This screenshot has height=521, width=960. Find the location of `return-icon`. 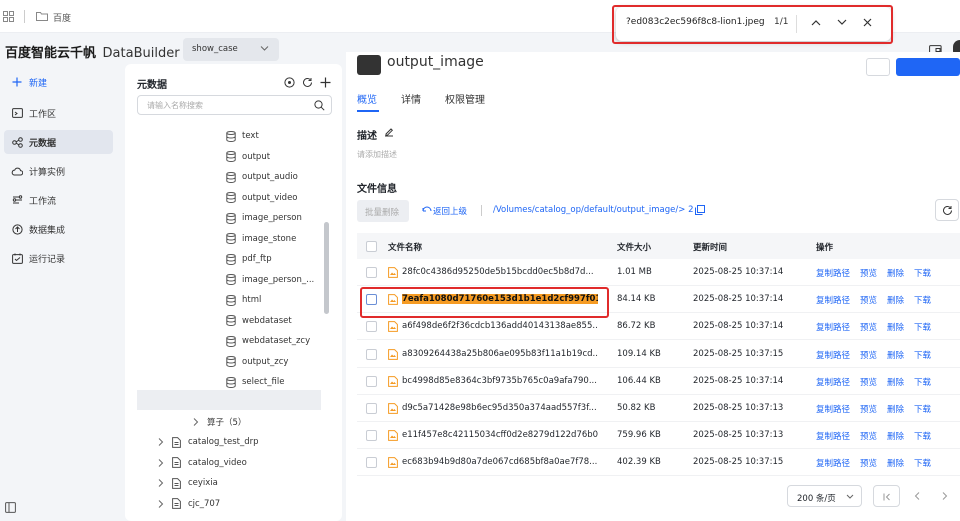

return-icon is located at coordinates (427, 210).